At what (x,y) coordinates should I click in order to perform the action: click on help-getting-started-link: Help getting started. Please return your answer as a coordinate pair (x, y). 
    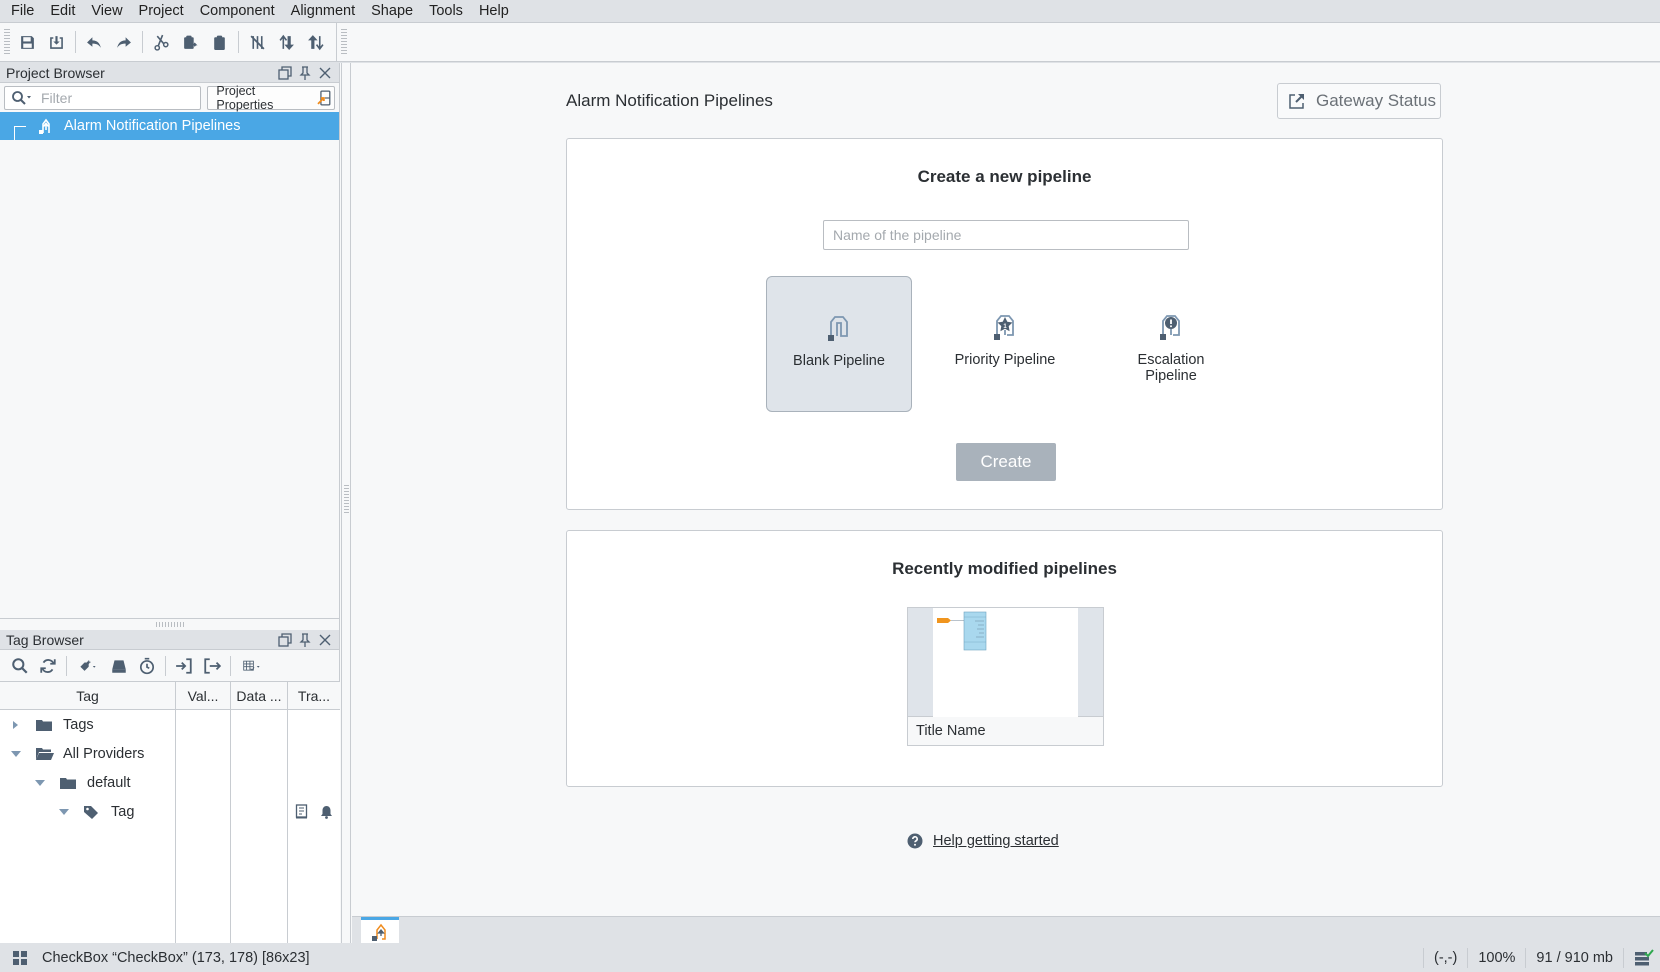
    Looking at the image, I should click on (996, 841).